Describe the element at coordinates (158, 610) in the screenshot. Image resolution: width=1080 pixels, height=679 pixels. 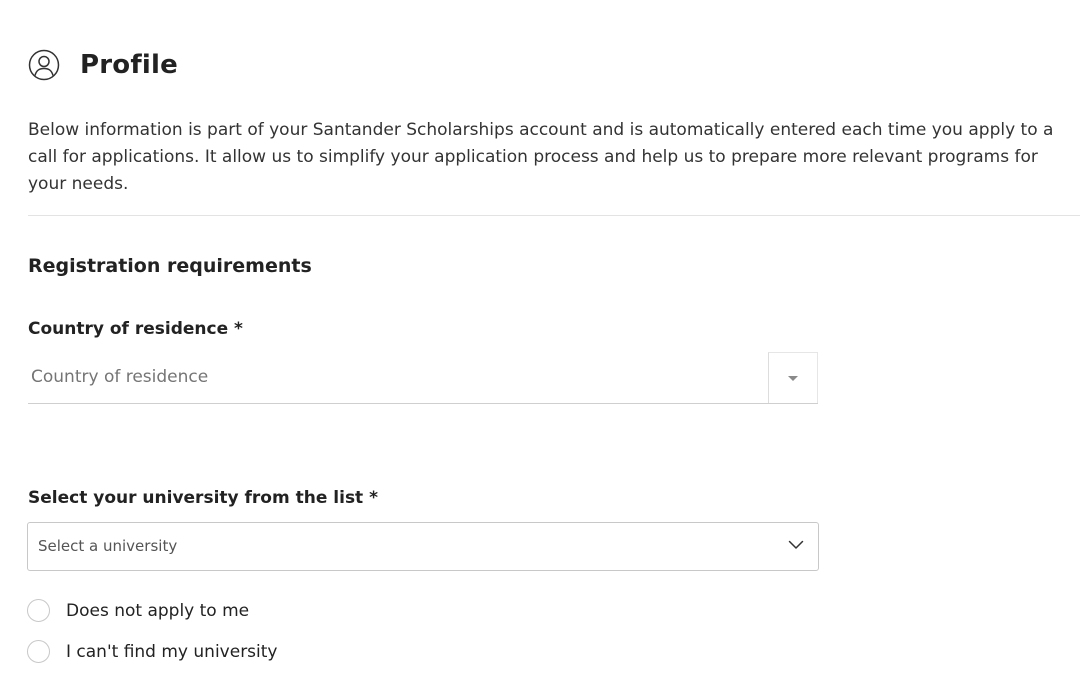
I see `radio-label: Does not apply to me` at that location.